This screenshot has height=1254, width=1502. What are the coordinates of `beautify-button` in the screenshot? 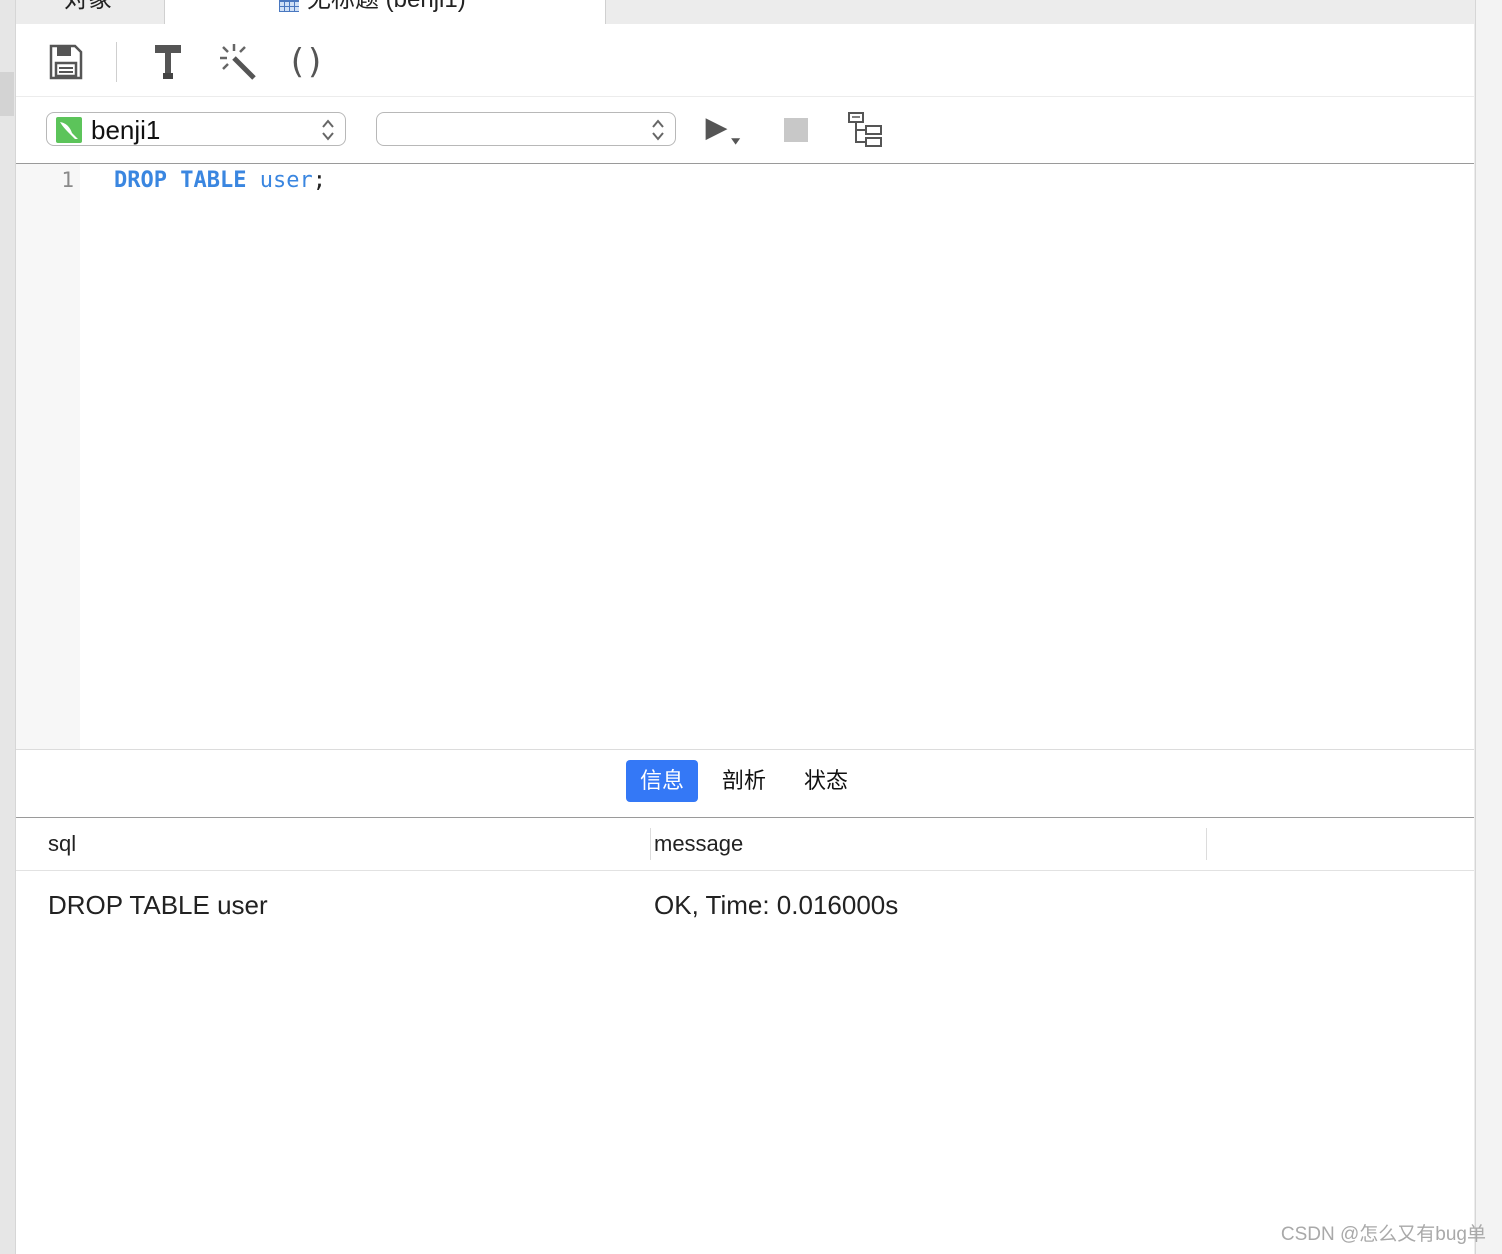 It's located at (238, 62).